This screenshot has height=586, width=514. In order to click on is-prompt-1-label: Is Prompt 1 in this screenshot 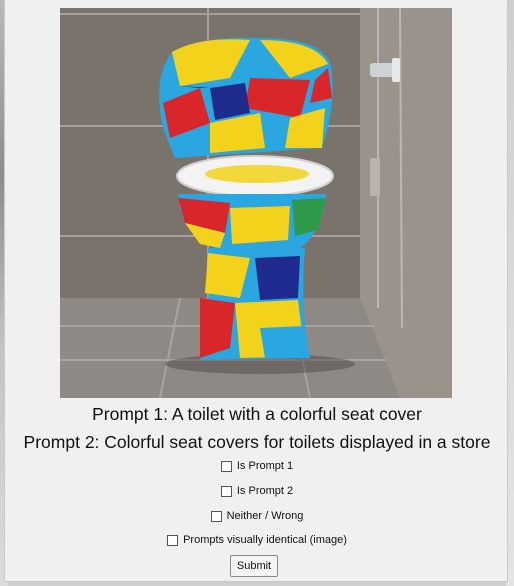, I will do `click(265, 466)`.